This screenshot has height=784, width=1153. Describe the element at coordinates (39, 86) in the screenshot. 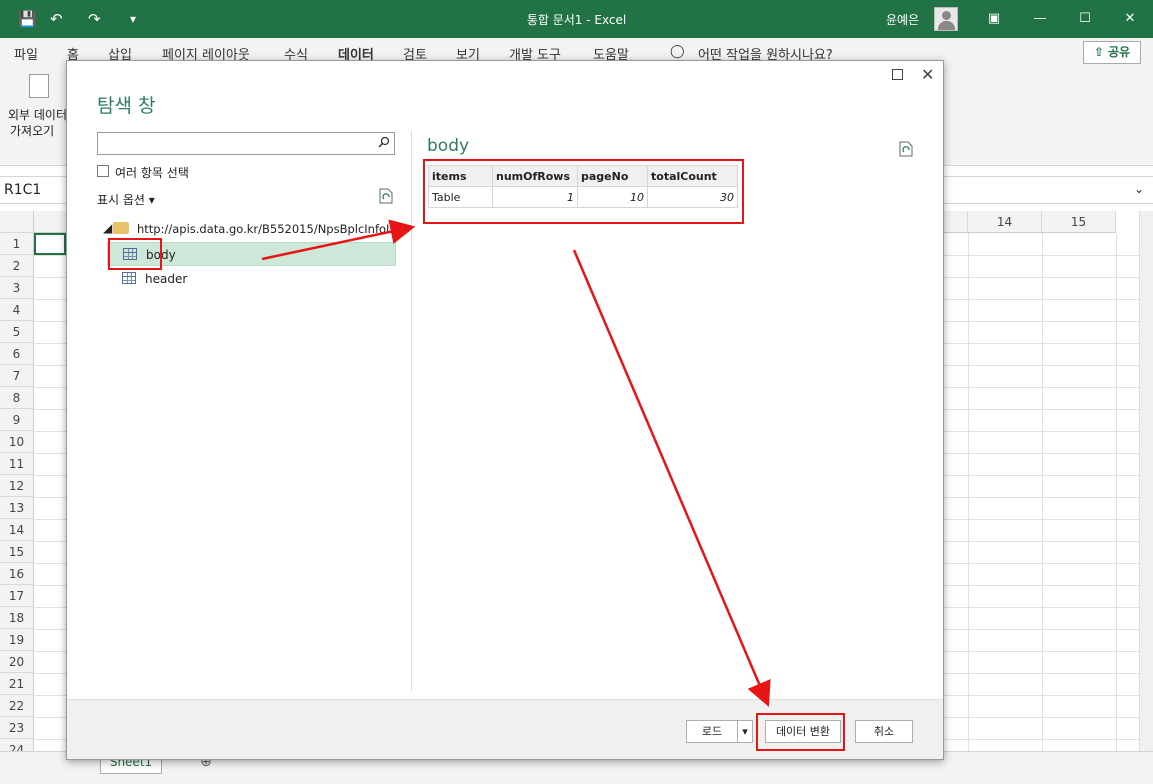

I see `external-data-icon` at that location.